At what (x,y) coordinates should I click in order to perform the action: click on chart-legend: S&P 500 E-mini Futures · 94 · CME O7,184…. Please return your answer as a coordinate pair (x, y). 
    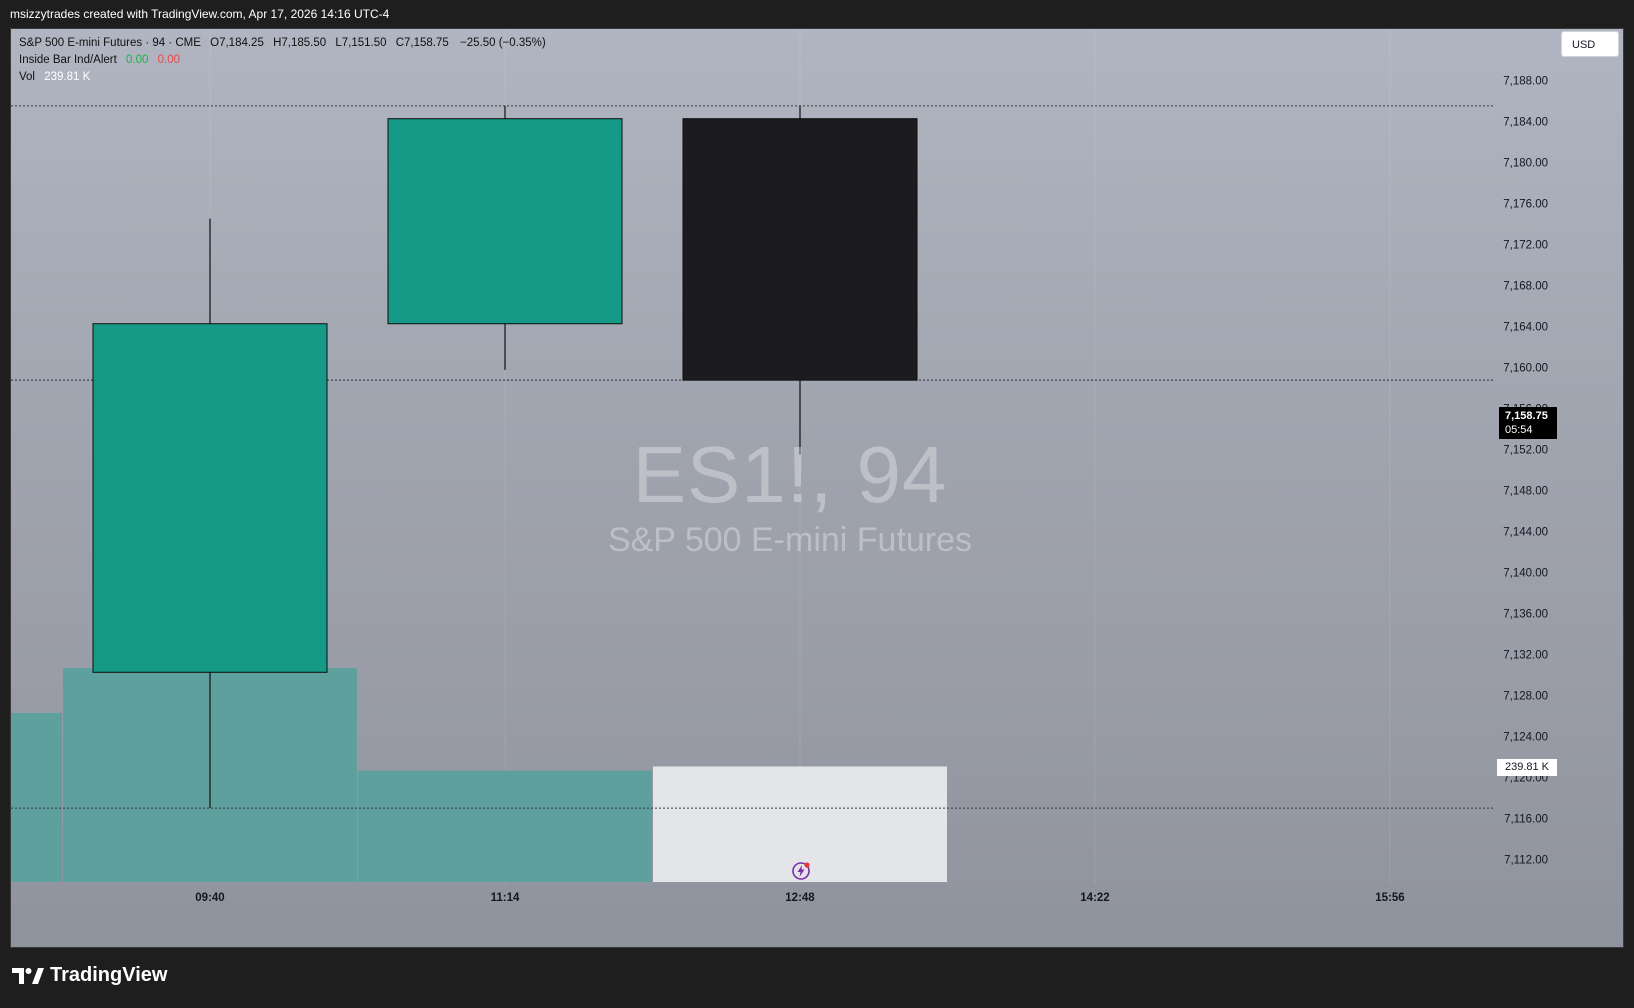
    Looking at the image, I should click on (282, 60).